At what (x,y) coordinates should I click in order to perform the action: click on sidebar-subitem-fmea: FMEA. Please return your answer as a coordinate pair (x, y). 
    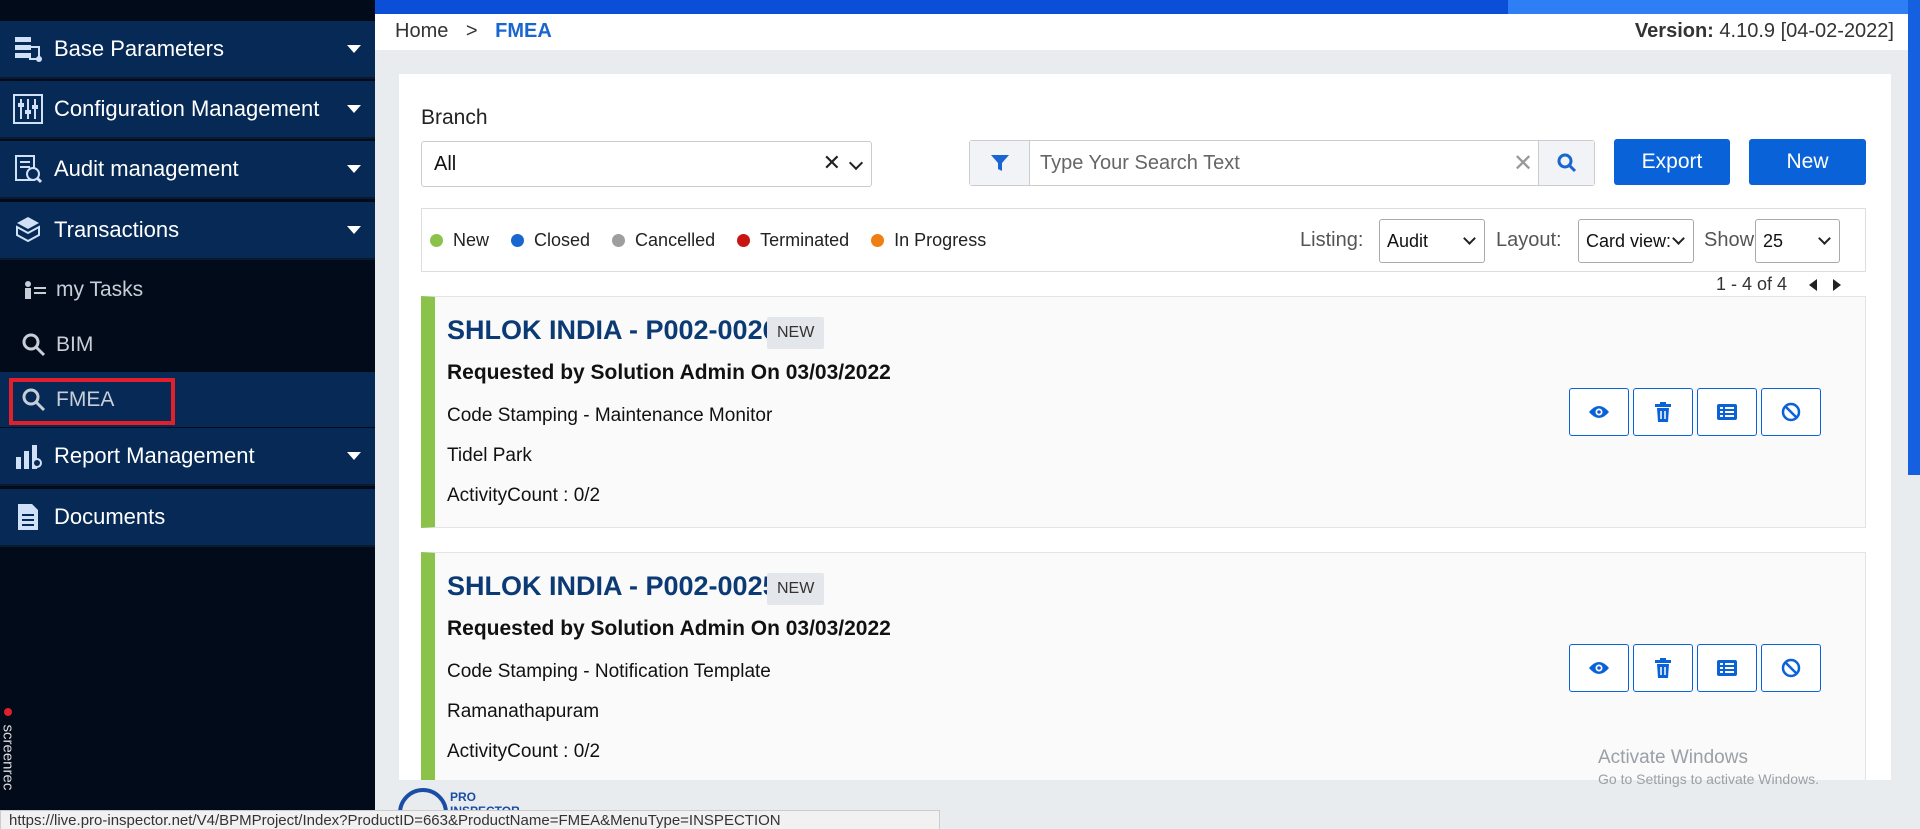
    Looking at the image, I should click on (187, 399).